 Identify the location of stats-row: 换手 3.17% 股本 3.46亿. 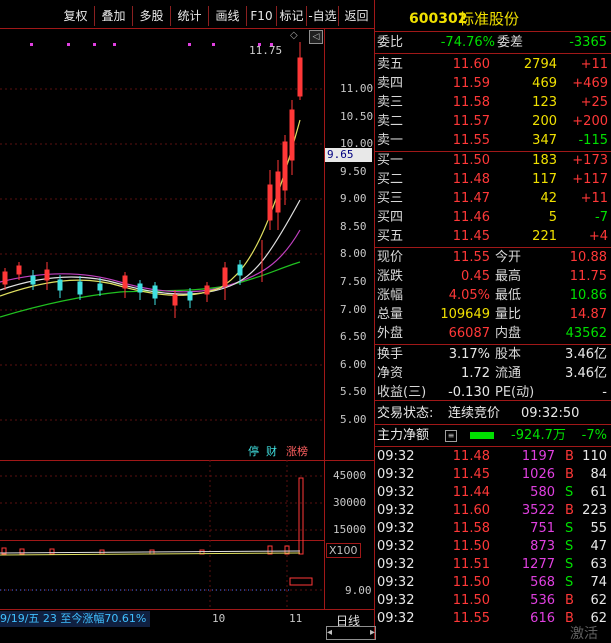
(492, 354).